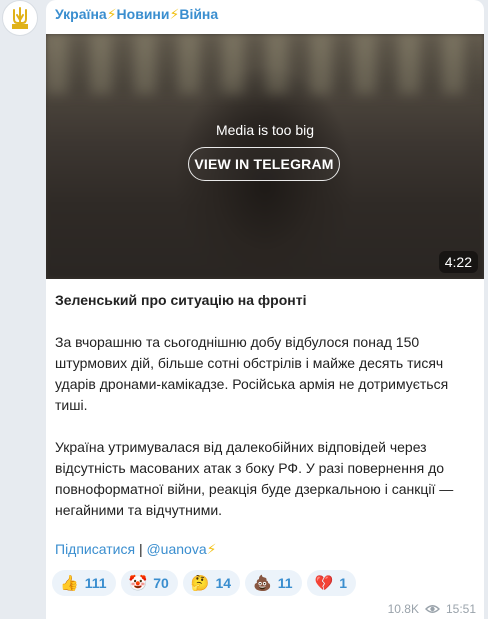 The image size is (488, 619). I want to click on reactions-bar: 👍 111 🤡 70 🤔 14 💩 11 💔 1, so click(204, 583).